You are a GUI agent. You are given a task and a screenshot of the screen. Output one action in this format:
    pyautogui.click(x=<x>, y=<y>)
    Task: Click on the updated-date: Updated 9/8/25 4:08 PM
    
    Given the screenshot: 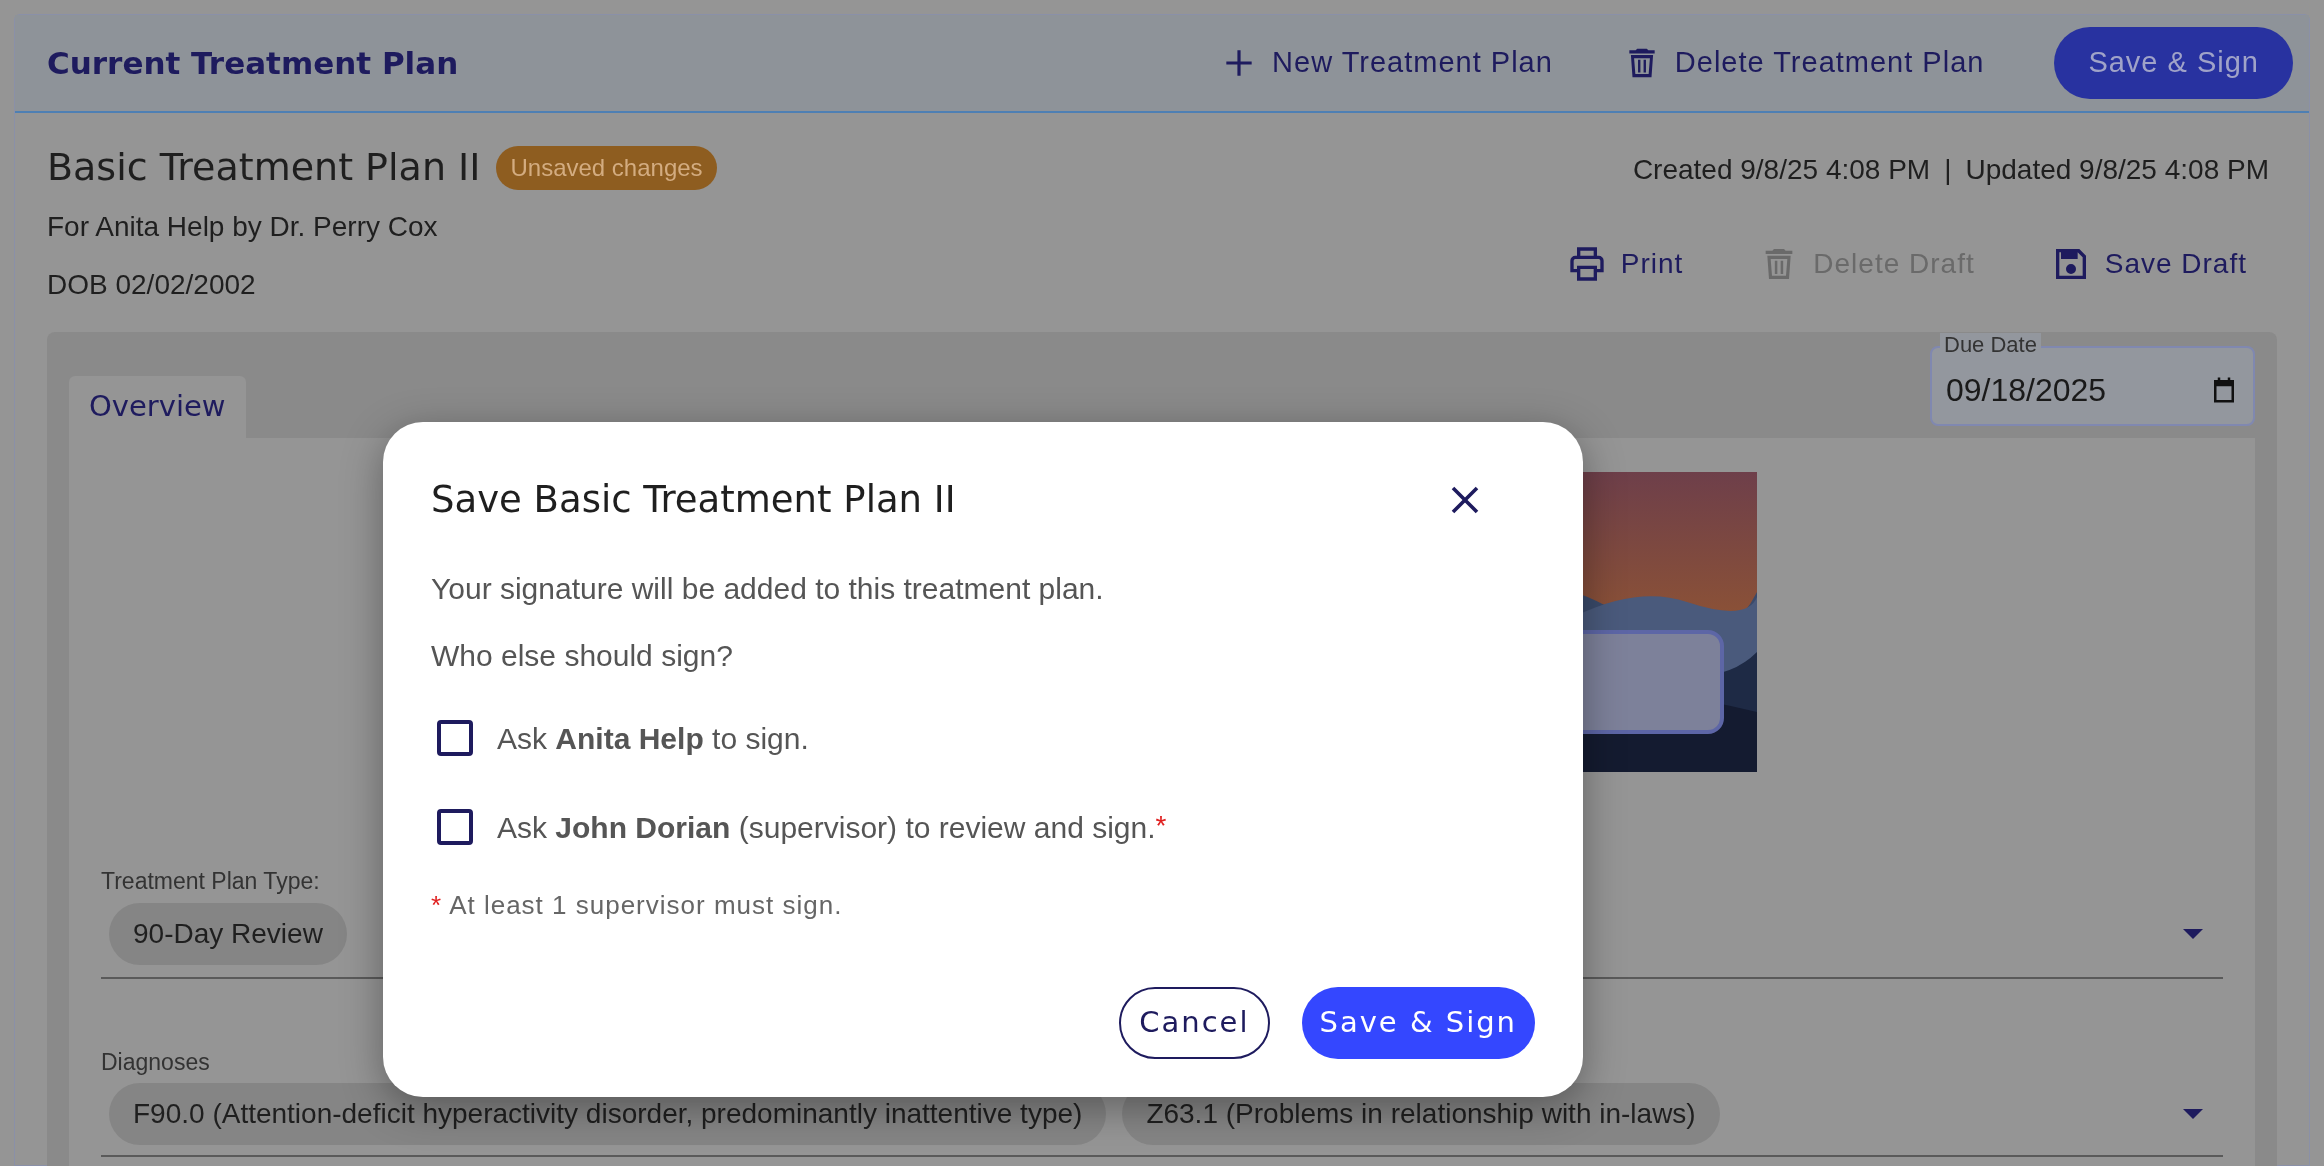 What is the action you would take?
    pyautogui.click(x=2117, y=170)
    